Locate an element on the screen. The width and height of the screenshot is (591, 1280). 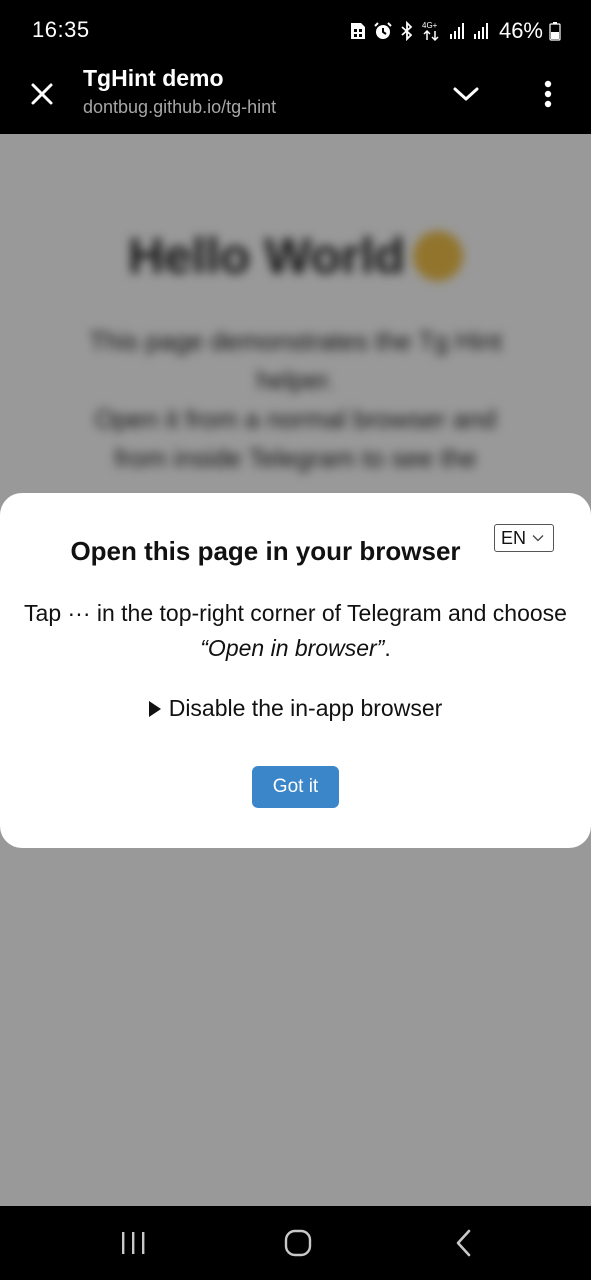
more-vertical-icon is located at coordinates (548, 94).